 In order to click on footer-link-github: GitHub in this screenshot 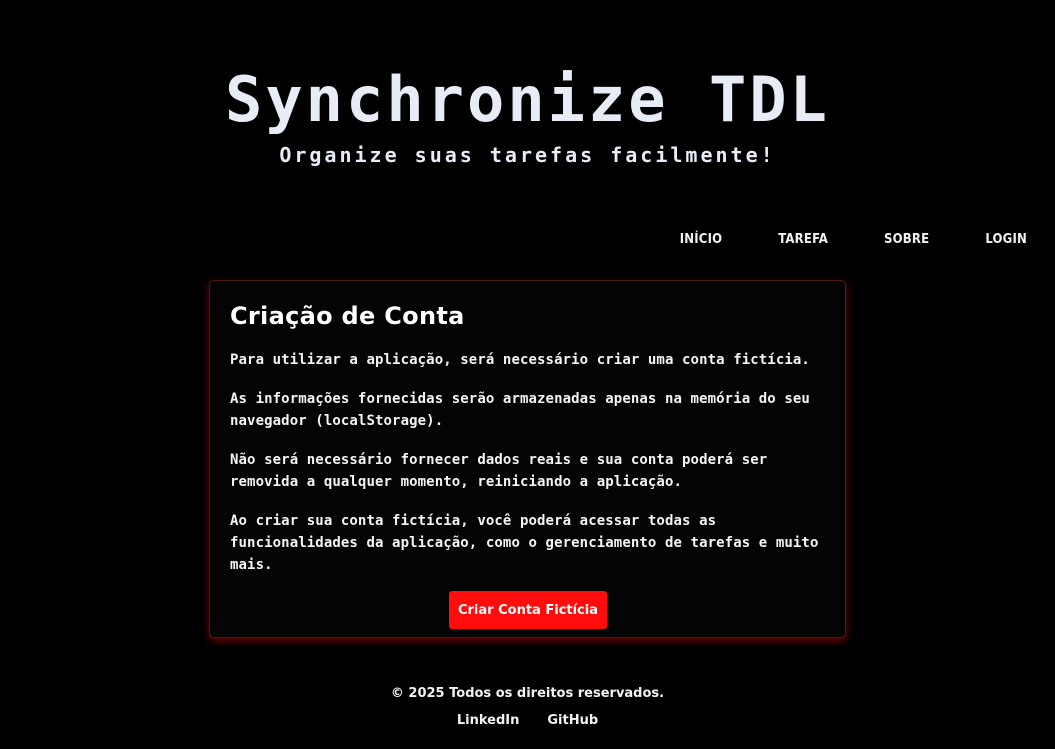, I will do `click(572, 721)`.